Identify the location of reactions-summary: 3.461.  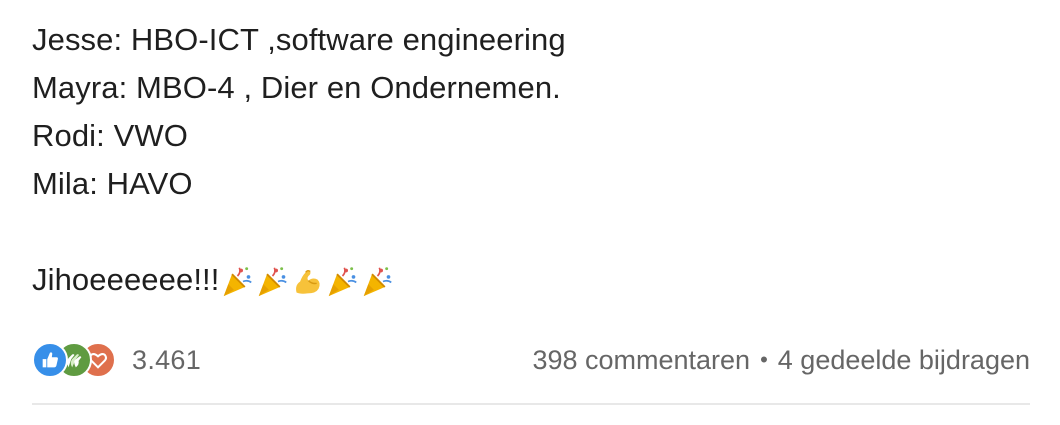
(116, 360).